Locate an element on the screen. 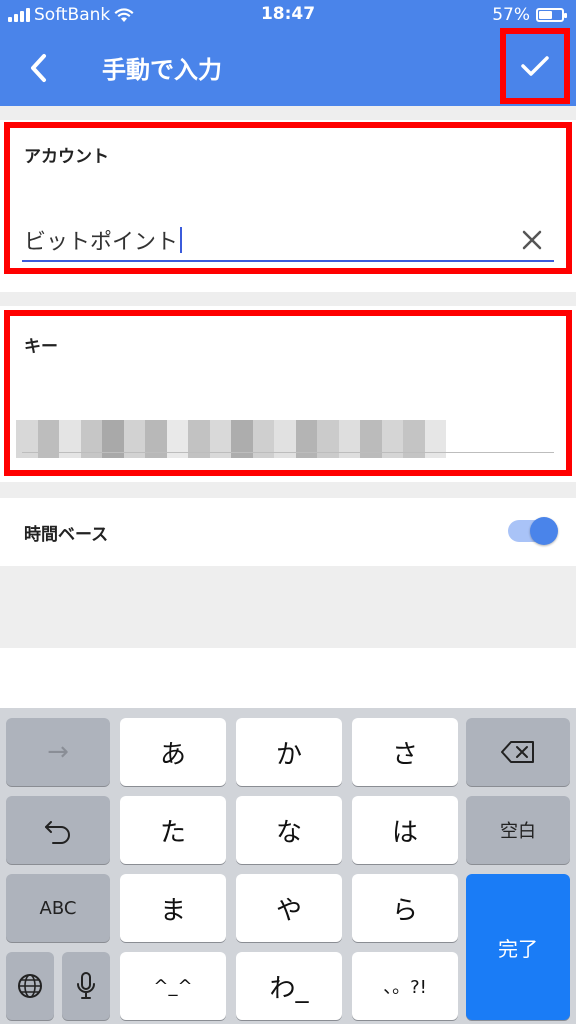 The width and height of the screenshot is (576, 1024). status-bar: SoftBank 18:47 57% is located at coordinates (288, 15).